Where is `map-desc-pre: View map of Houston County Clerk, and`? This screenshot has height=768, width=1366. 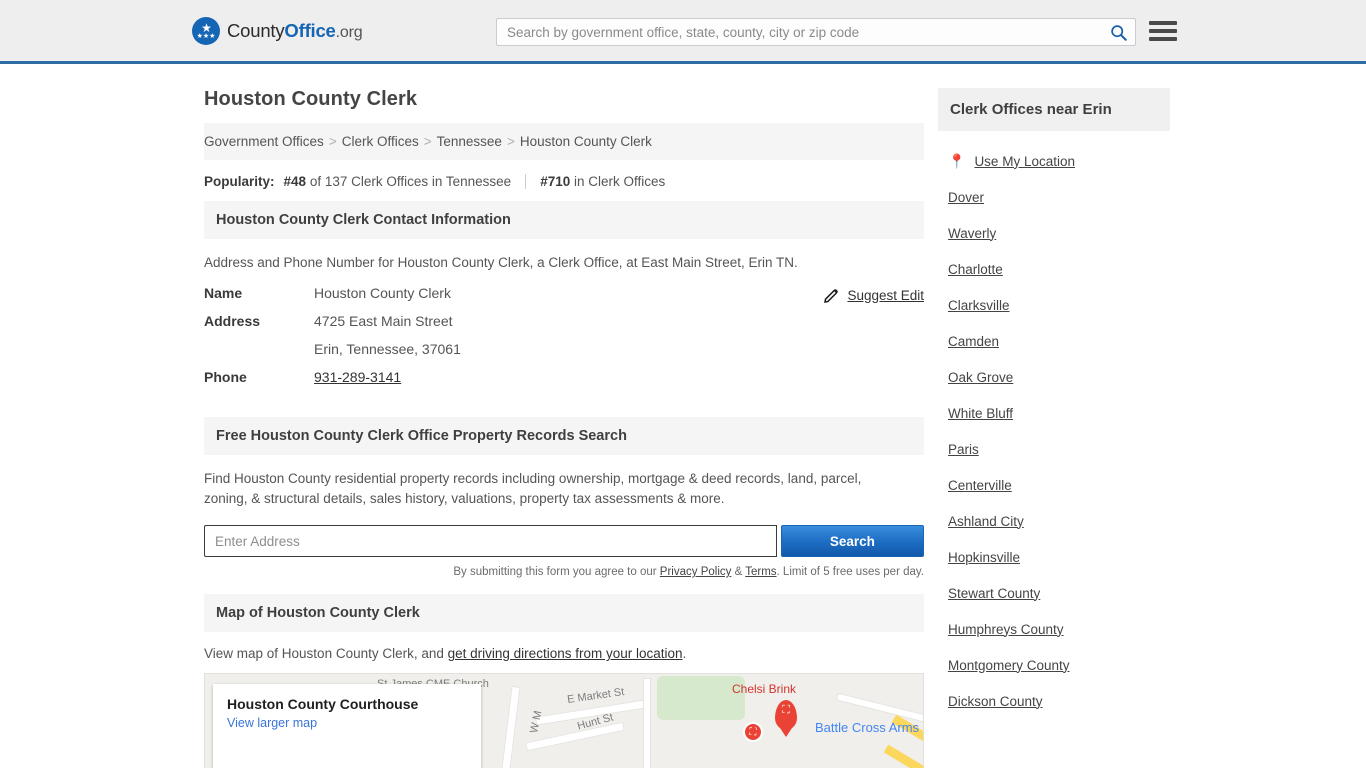
map-desc-pre: View map of Houston County Clerk, and is located at coordinates (326, 653).